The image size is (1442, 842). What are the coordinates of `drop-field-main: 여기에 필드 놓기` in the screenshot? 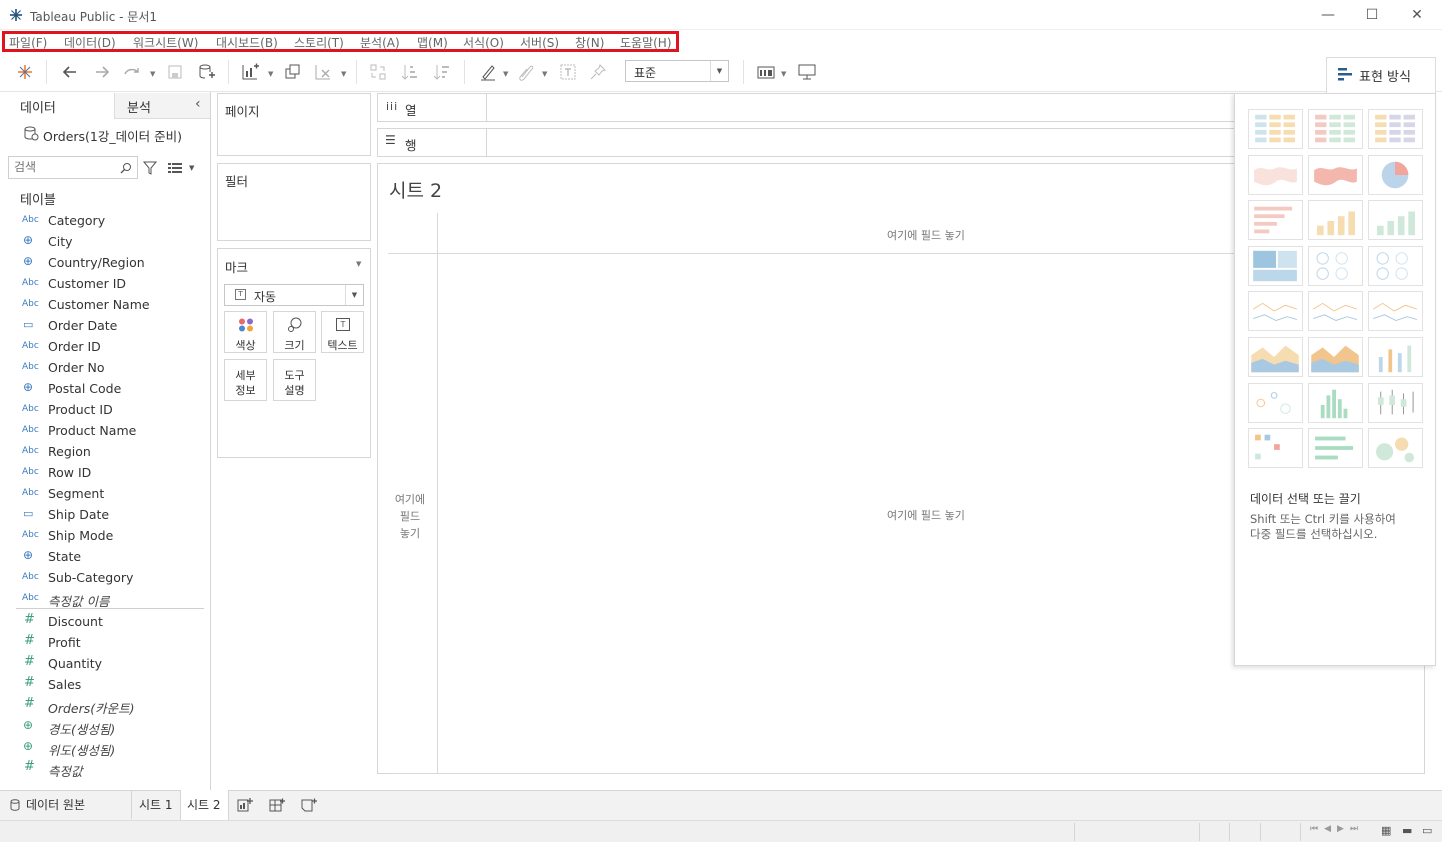 It's located at (926, 515).